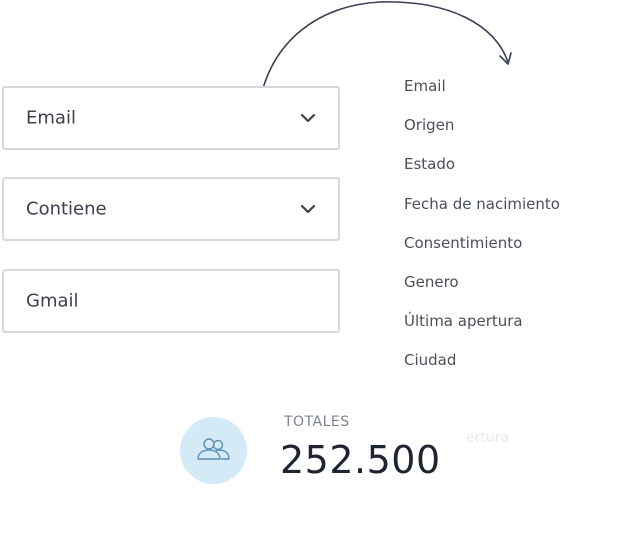 The height and width of the screenshot is (536, 621). Describe the element at coordinates (504, 369) in the screenshot. I see `option-ciudad: Ciudad` at that location.